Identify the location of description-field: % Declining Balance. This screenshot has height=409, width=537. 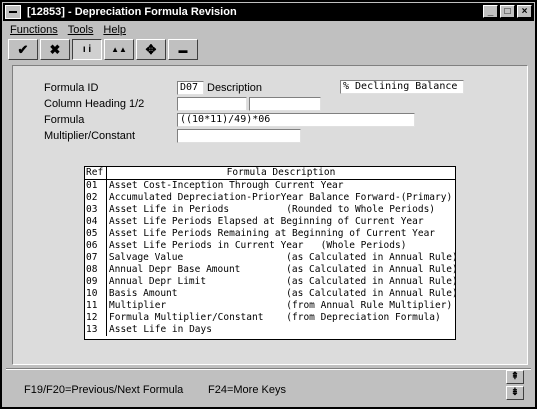
(402, 87).